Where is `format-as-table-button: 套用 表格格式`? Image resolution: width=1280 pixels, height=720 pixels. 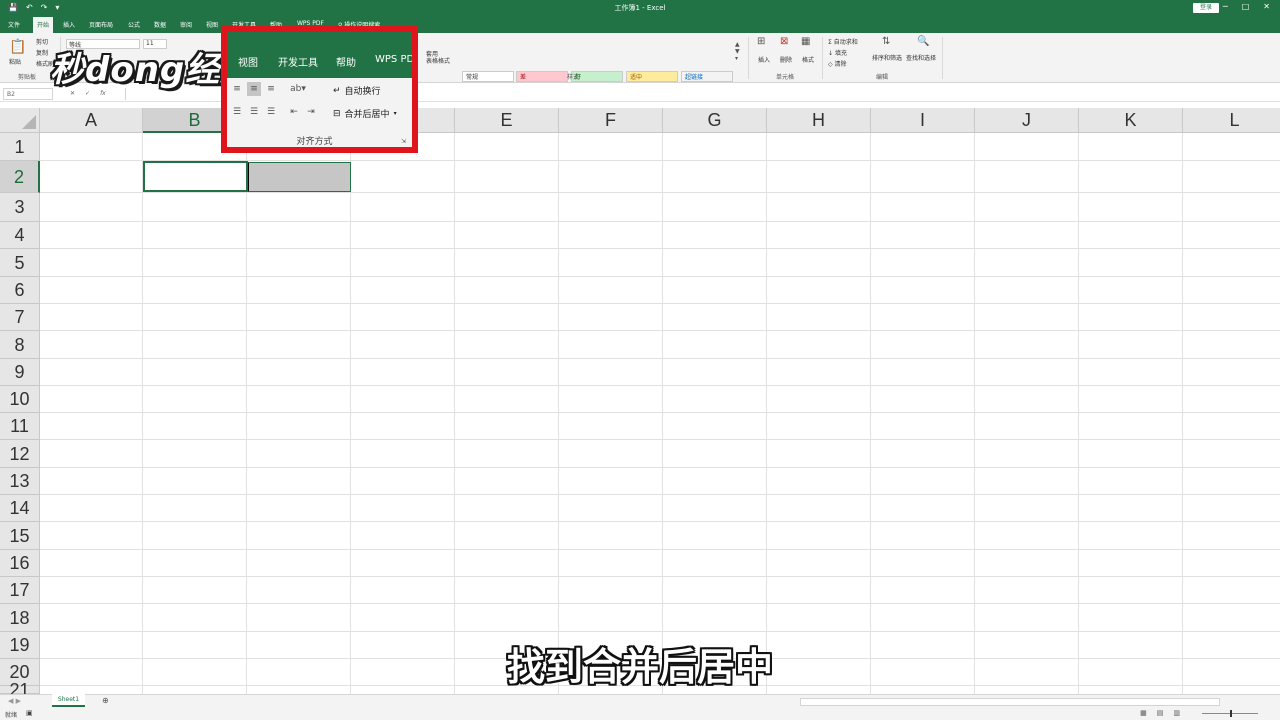
format-as-table-button: 套用 表格格式 is located at coordinates (438, 58).